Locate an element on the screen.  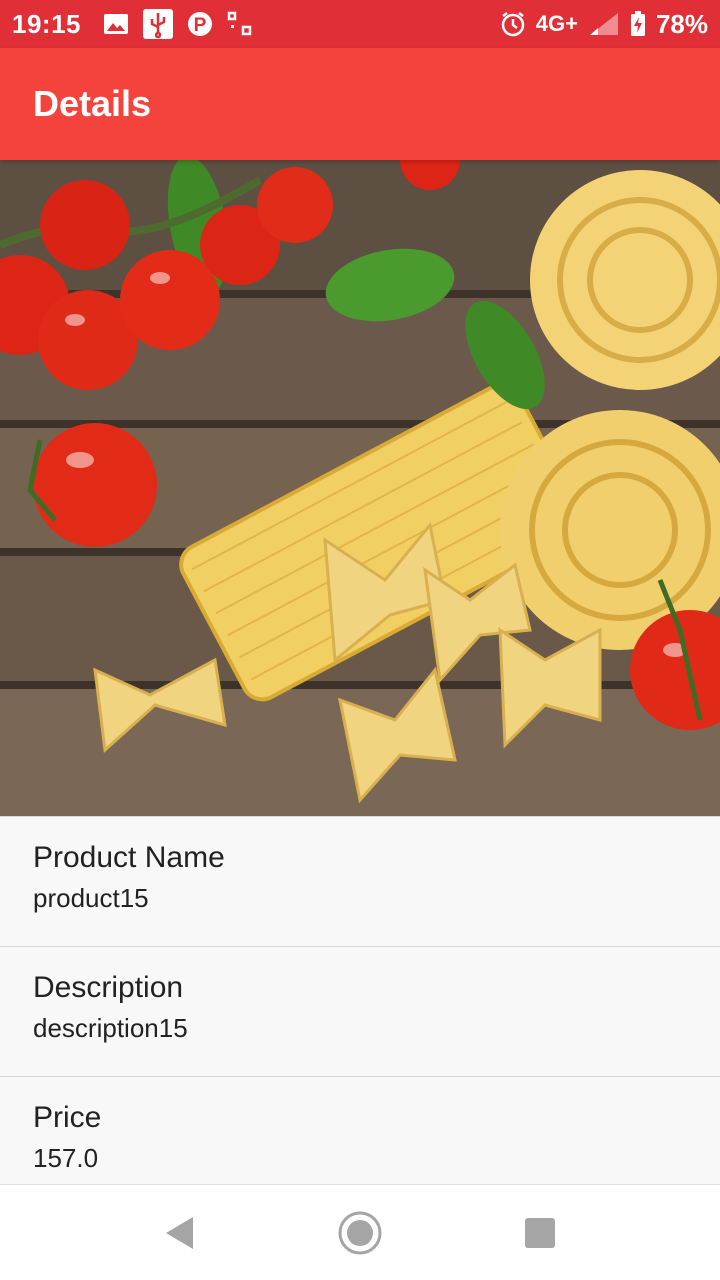
detail-value: description15 is located at coordinates (110, 1028).